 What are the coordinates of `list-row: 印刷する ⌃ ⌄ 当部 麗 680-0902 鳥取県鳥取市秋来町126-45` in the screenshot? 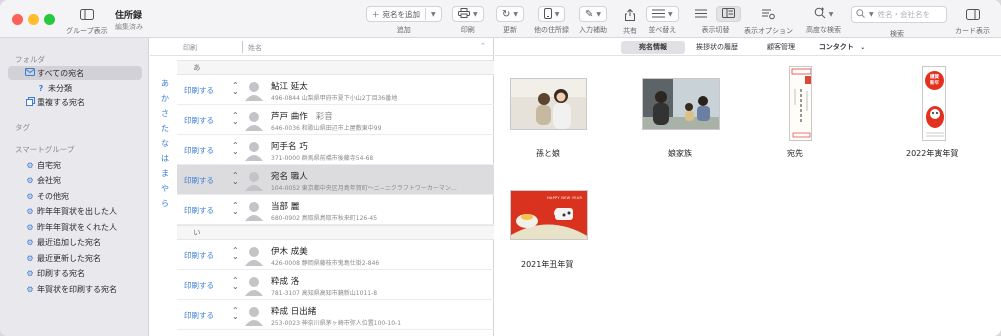 It's located at (335, 210).